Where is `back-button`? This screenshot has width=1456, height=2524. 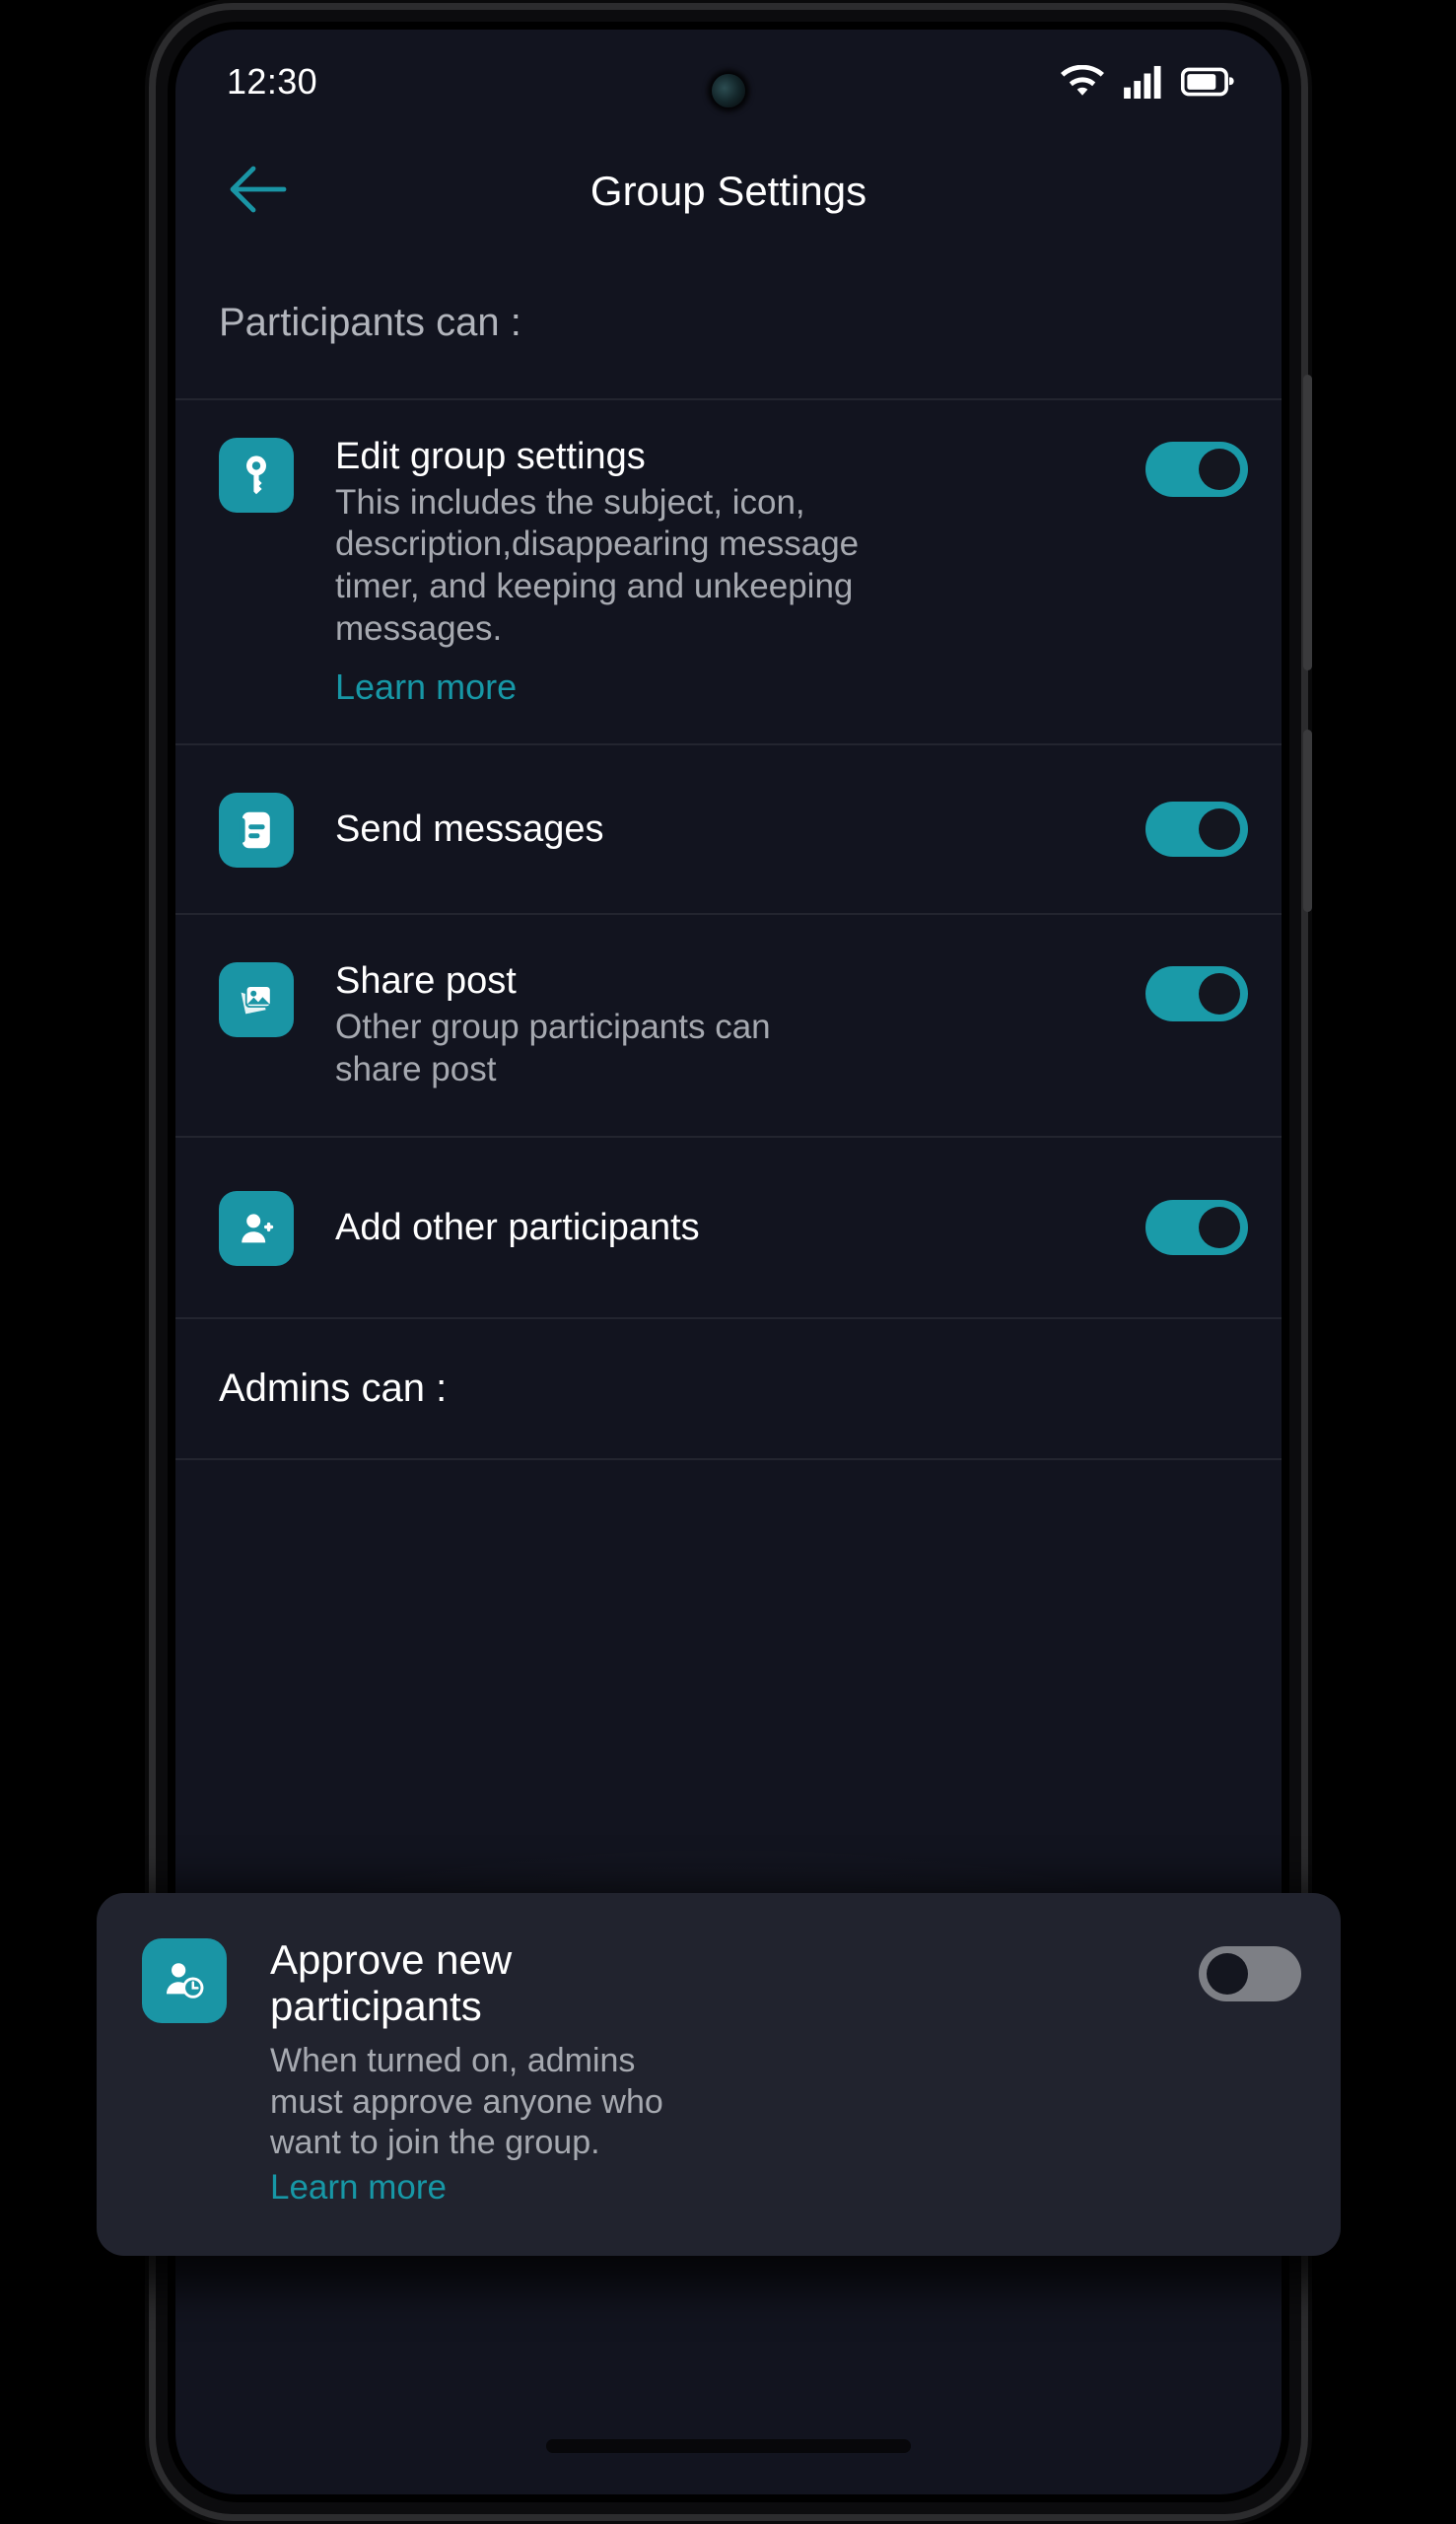 back-button is located at coordinates (257, 191).